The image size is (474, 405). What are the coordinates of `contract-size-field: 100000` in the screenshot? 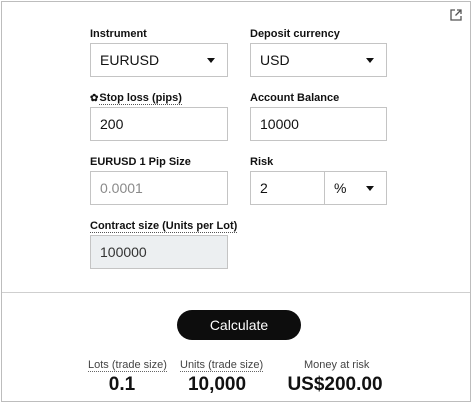 It's located at (159, 252).